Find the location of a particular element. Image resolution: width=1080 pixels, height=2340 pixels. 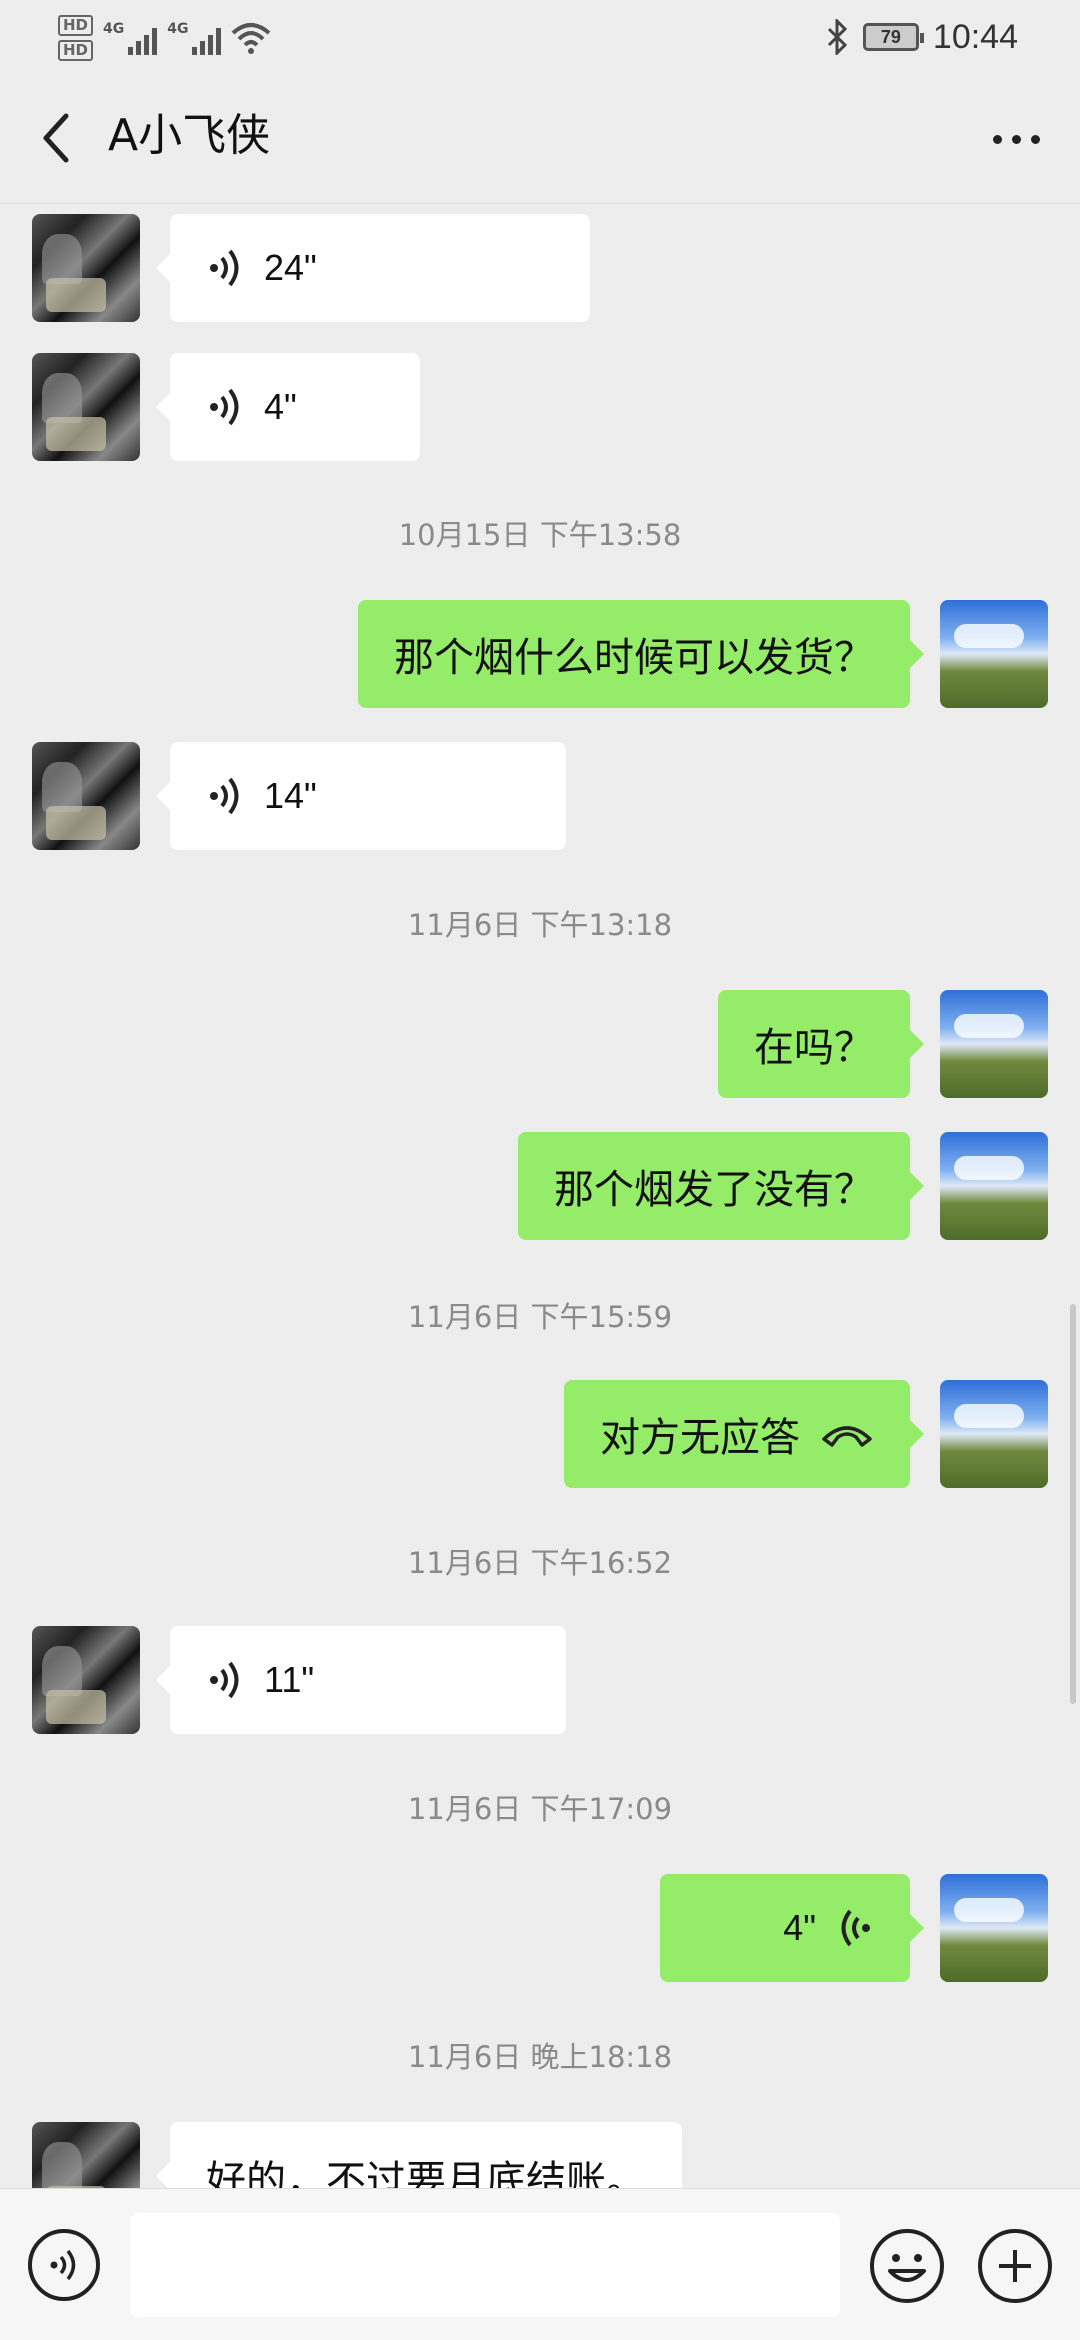

input-bar is located at coordinates (540, 2264).